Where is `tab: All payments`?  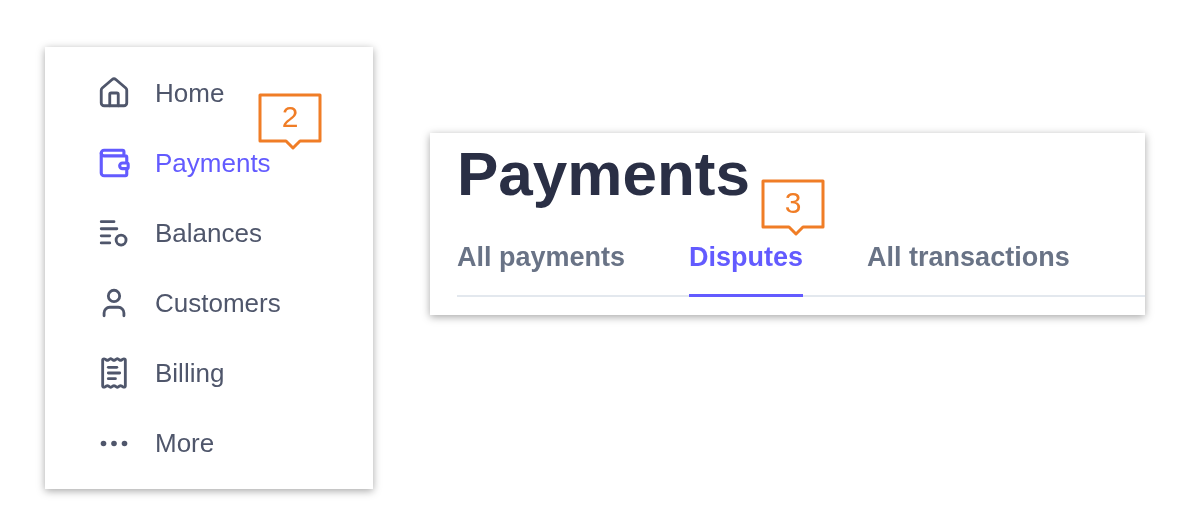
tab: All payments is located at coordinates (541, 267).